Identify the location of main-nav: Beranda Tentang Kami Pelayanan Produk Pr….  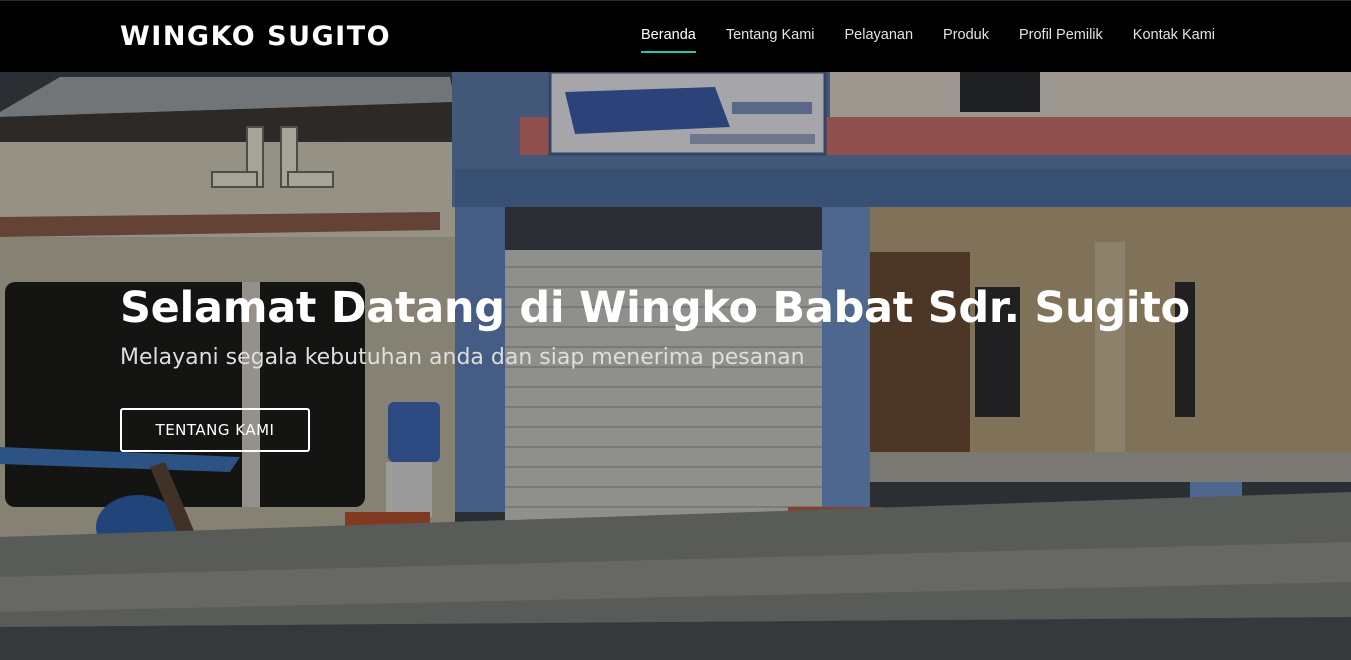
(928, 37).